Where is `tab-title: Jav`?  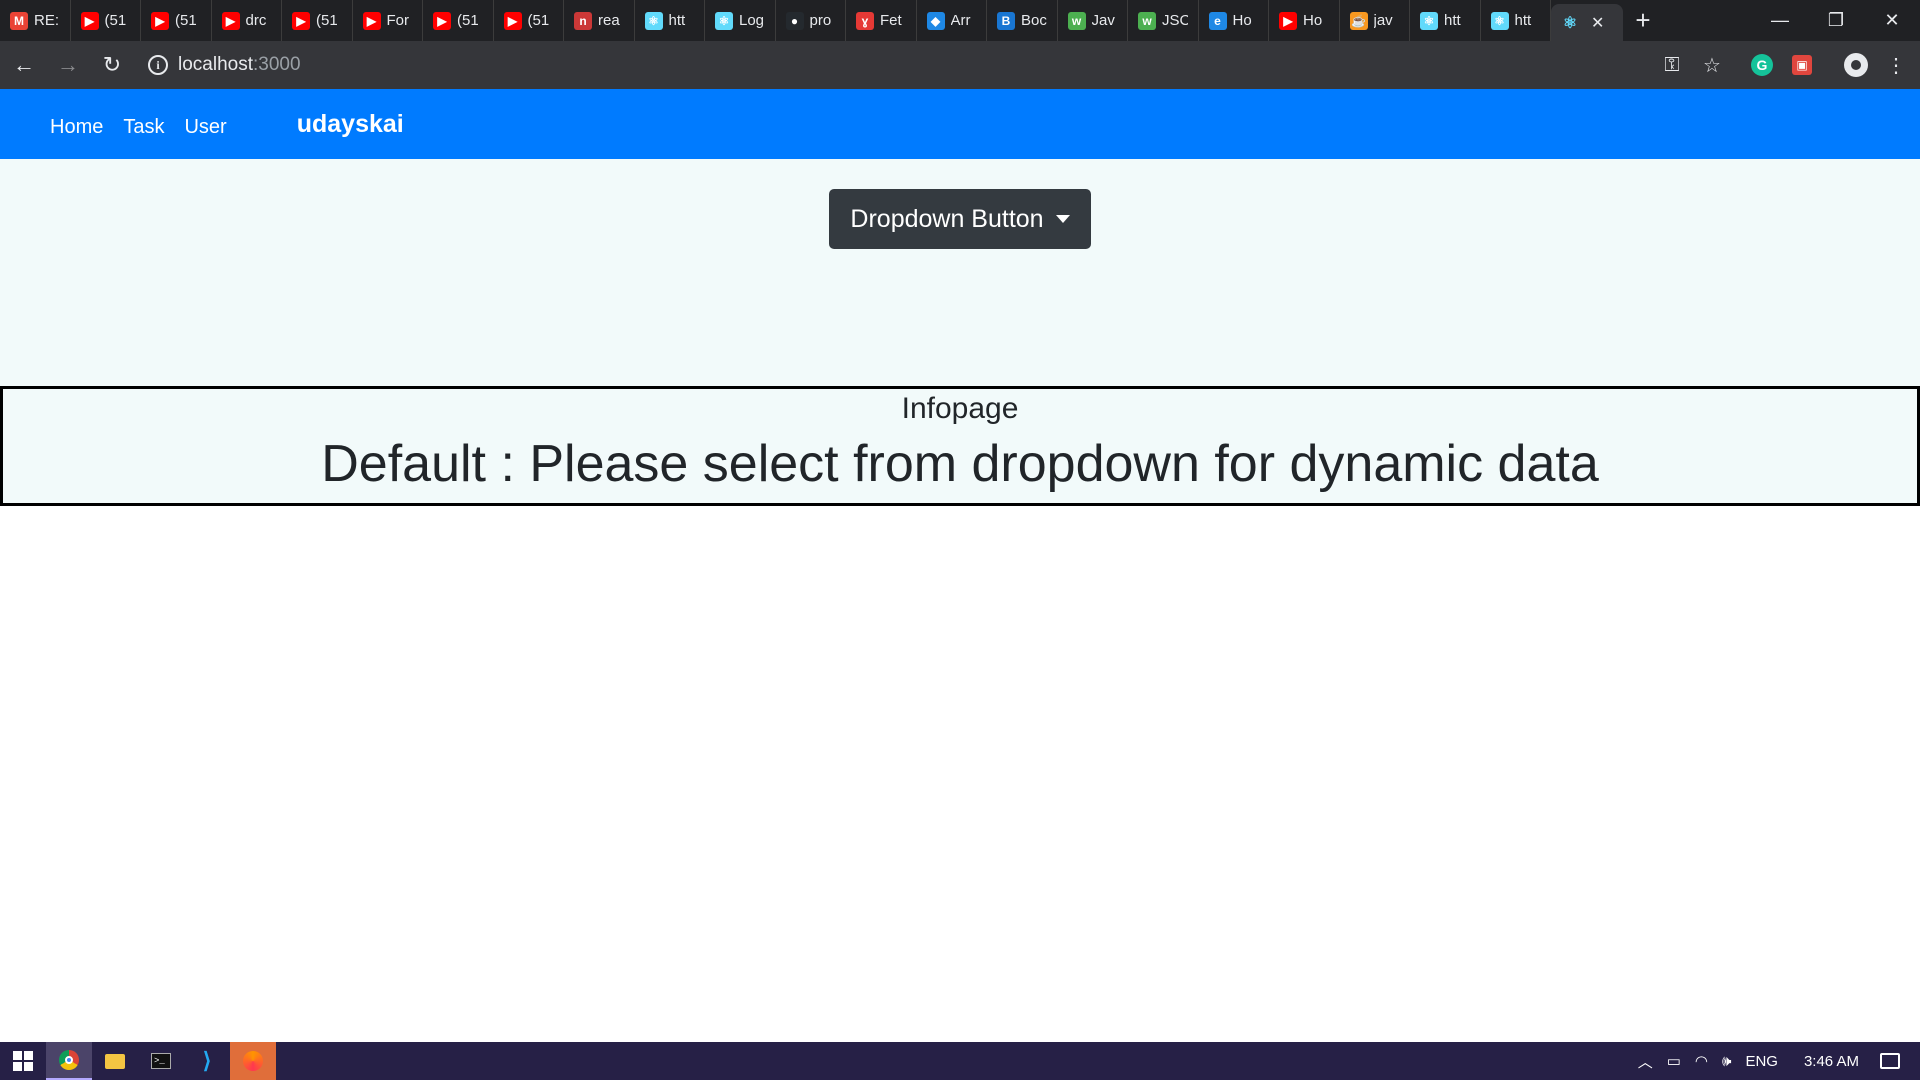 tab-title: Jav is located at coordinates (1103, 20).